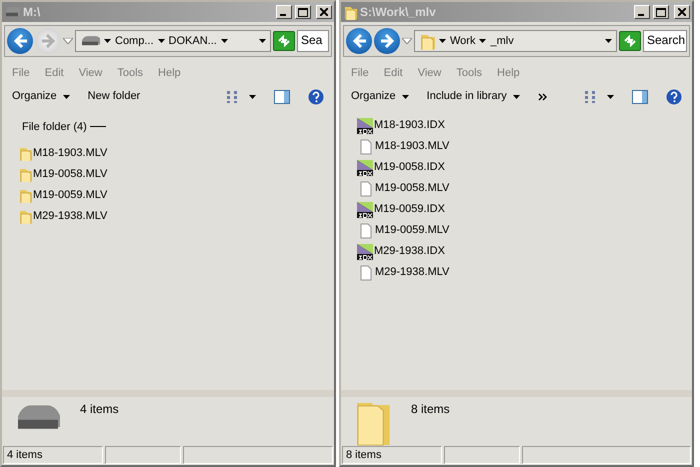  Describe the element at coordinates (502, 41) in the screenshot. I see `breadcrumb-item: _mlv` at that location.